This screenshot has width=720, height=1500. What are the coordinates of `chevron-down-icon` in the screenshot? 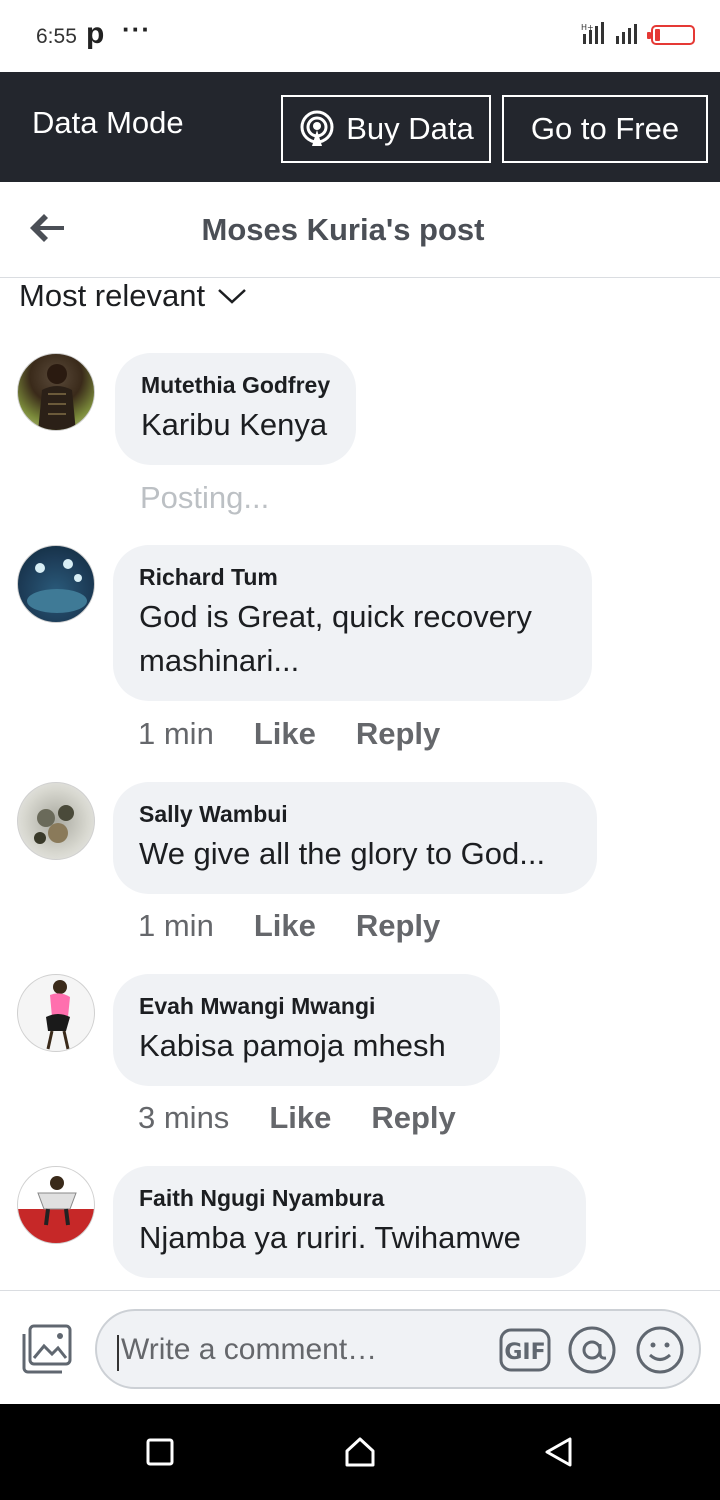 It's located at (232, 296).